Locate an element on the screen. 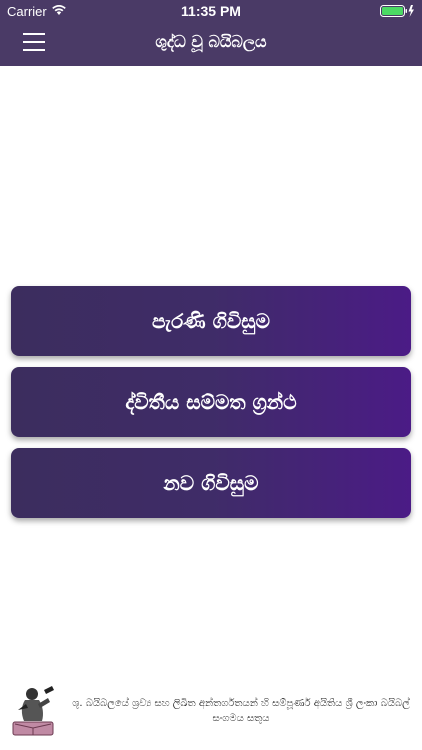  clock-time: 11:35 PM is located at coordinates (211, 11).